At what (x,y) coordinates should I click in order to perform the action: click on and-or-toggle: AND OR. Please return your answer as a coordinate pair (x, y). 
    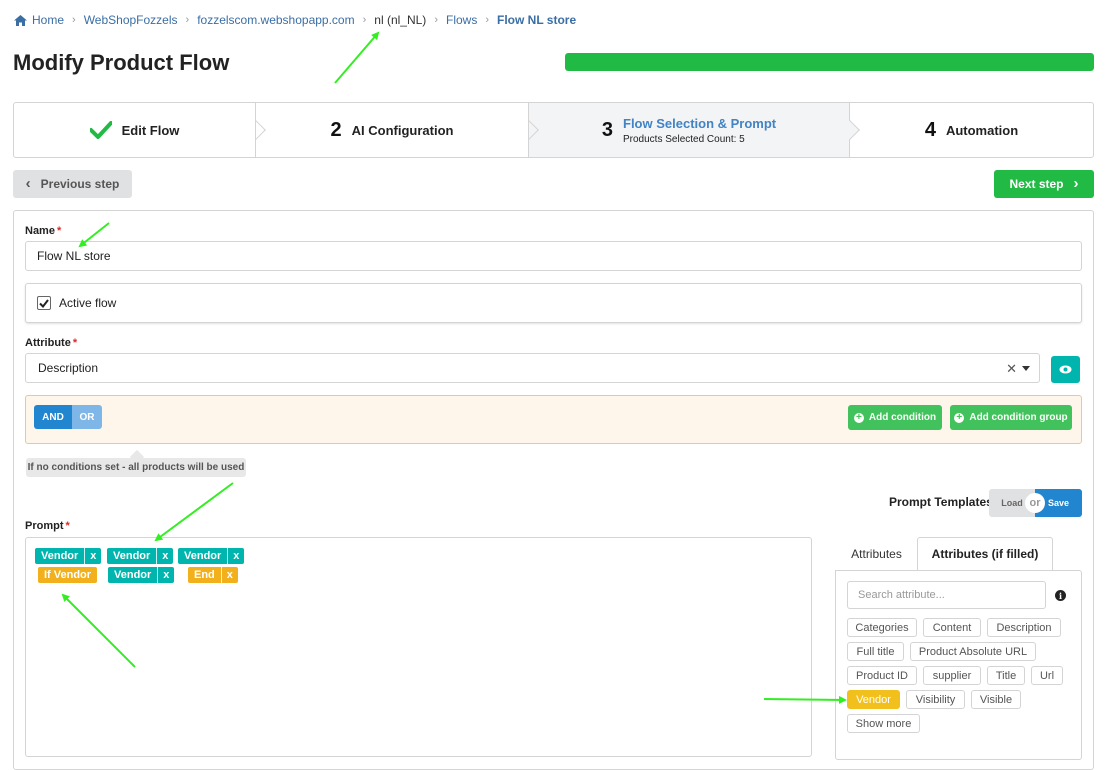
    Looking at the image, I should click on (68, 417).